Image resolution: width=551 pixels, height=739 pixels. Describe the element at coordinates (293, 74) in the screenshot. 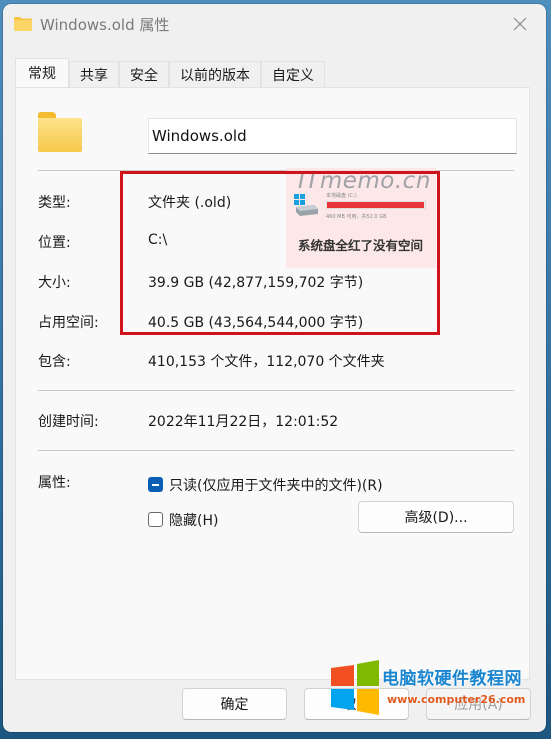

I see `tab-customize: 自定义` at that location.